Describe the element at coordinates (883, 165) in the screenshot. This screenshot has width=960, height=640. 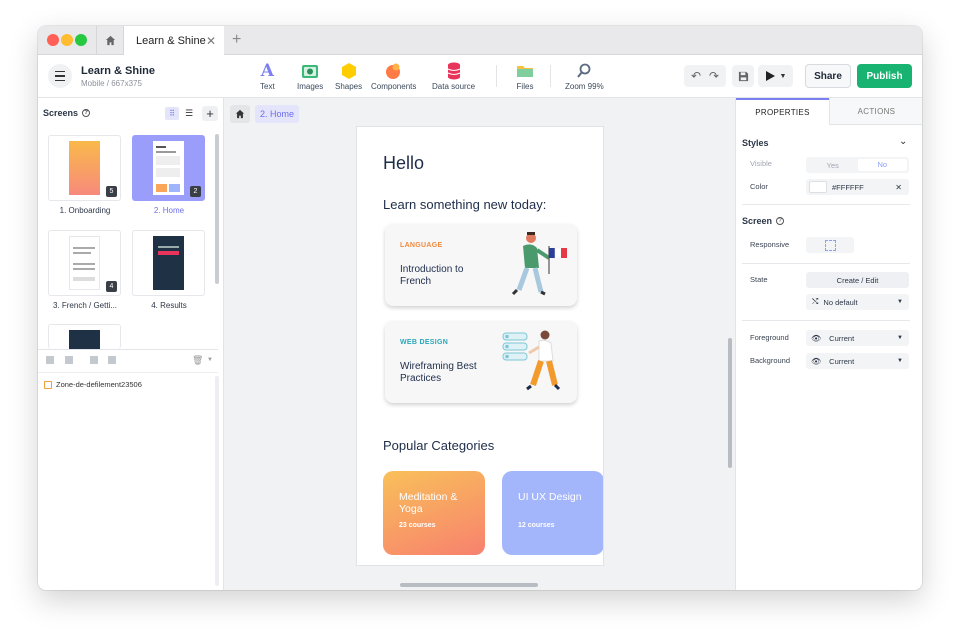
I see `visible-no: No` at that location.